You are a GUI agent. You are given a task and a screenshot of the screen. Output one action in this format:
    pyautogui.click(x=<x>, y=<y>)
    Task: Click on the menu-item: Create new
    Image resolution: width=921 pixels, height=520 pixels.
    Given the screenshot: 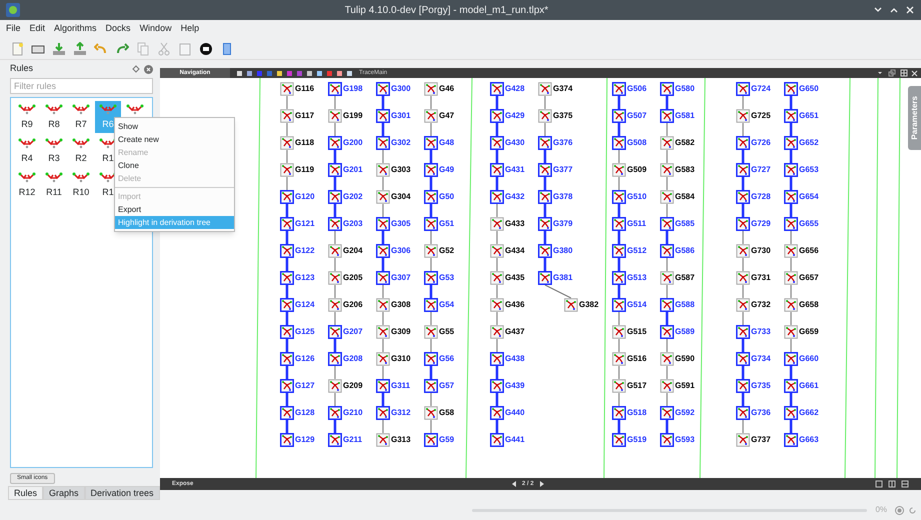 What is the action you would take?
    pyautogui.click(x=174, y=139)
    